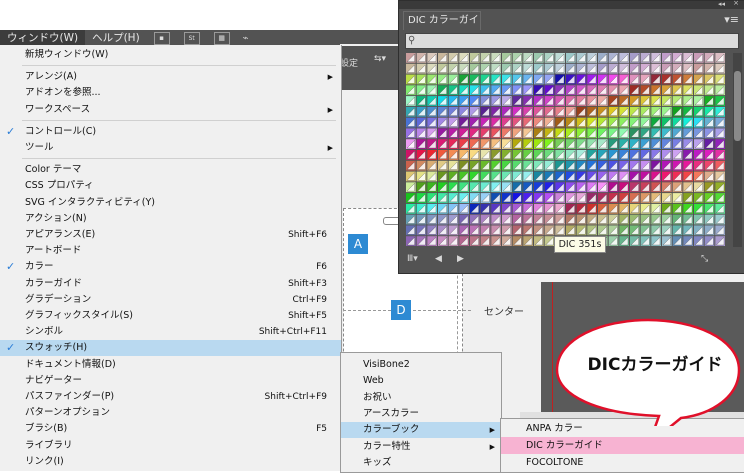 The width and height of the screenshot is (744, 473). What do you see at coordinates (170, 235) in the screenshot?
I see `menu-item: アピアランス(E) Shift+F6` at bounding box center [170, 235].